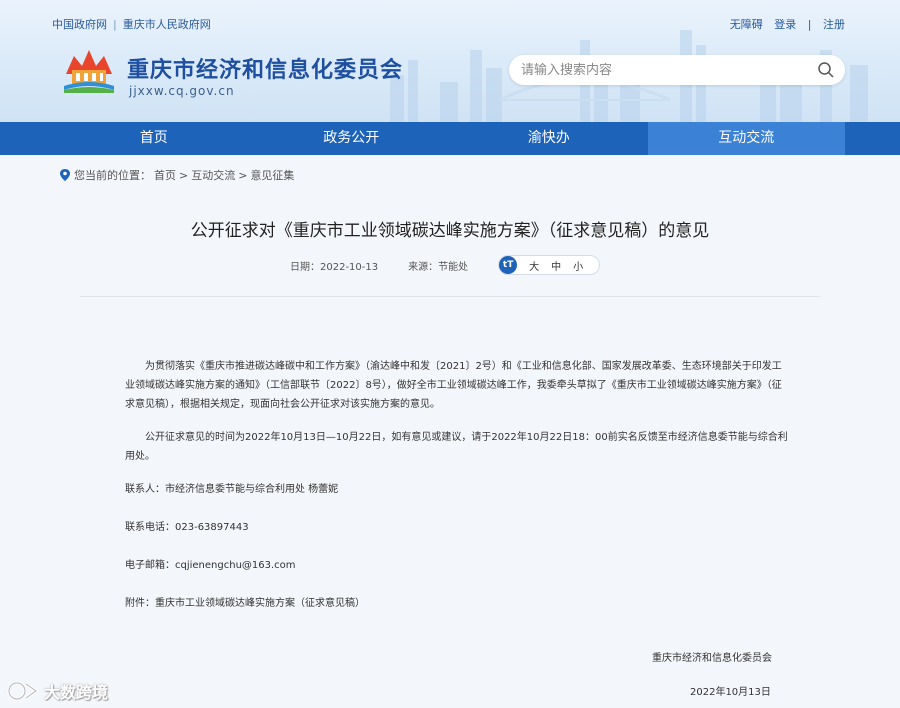 This screenshot has height=708, width=900. What do you see at coordinates (746, 24) in the screenshot?
I see `accessibility-link: 无障碍` at bounding box center [746, 24].